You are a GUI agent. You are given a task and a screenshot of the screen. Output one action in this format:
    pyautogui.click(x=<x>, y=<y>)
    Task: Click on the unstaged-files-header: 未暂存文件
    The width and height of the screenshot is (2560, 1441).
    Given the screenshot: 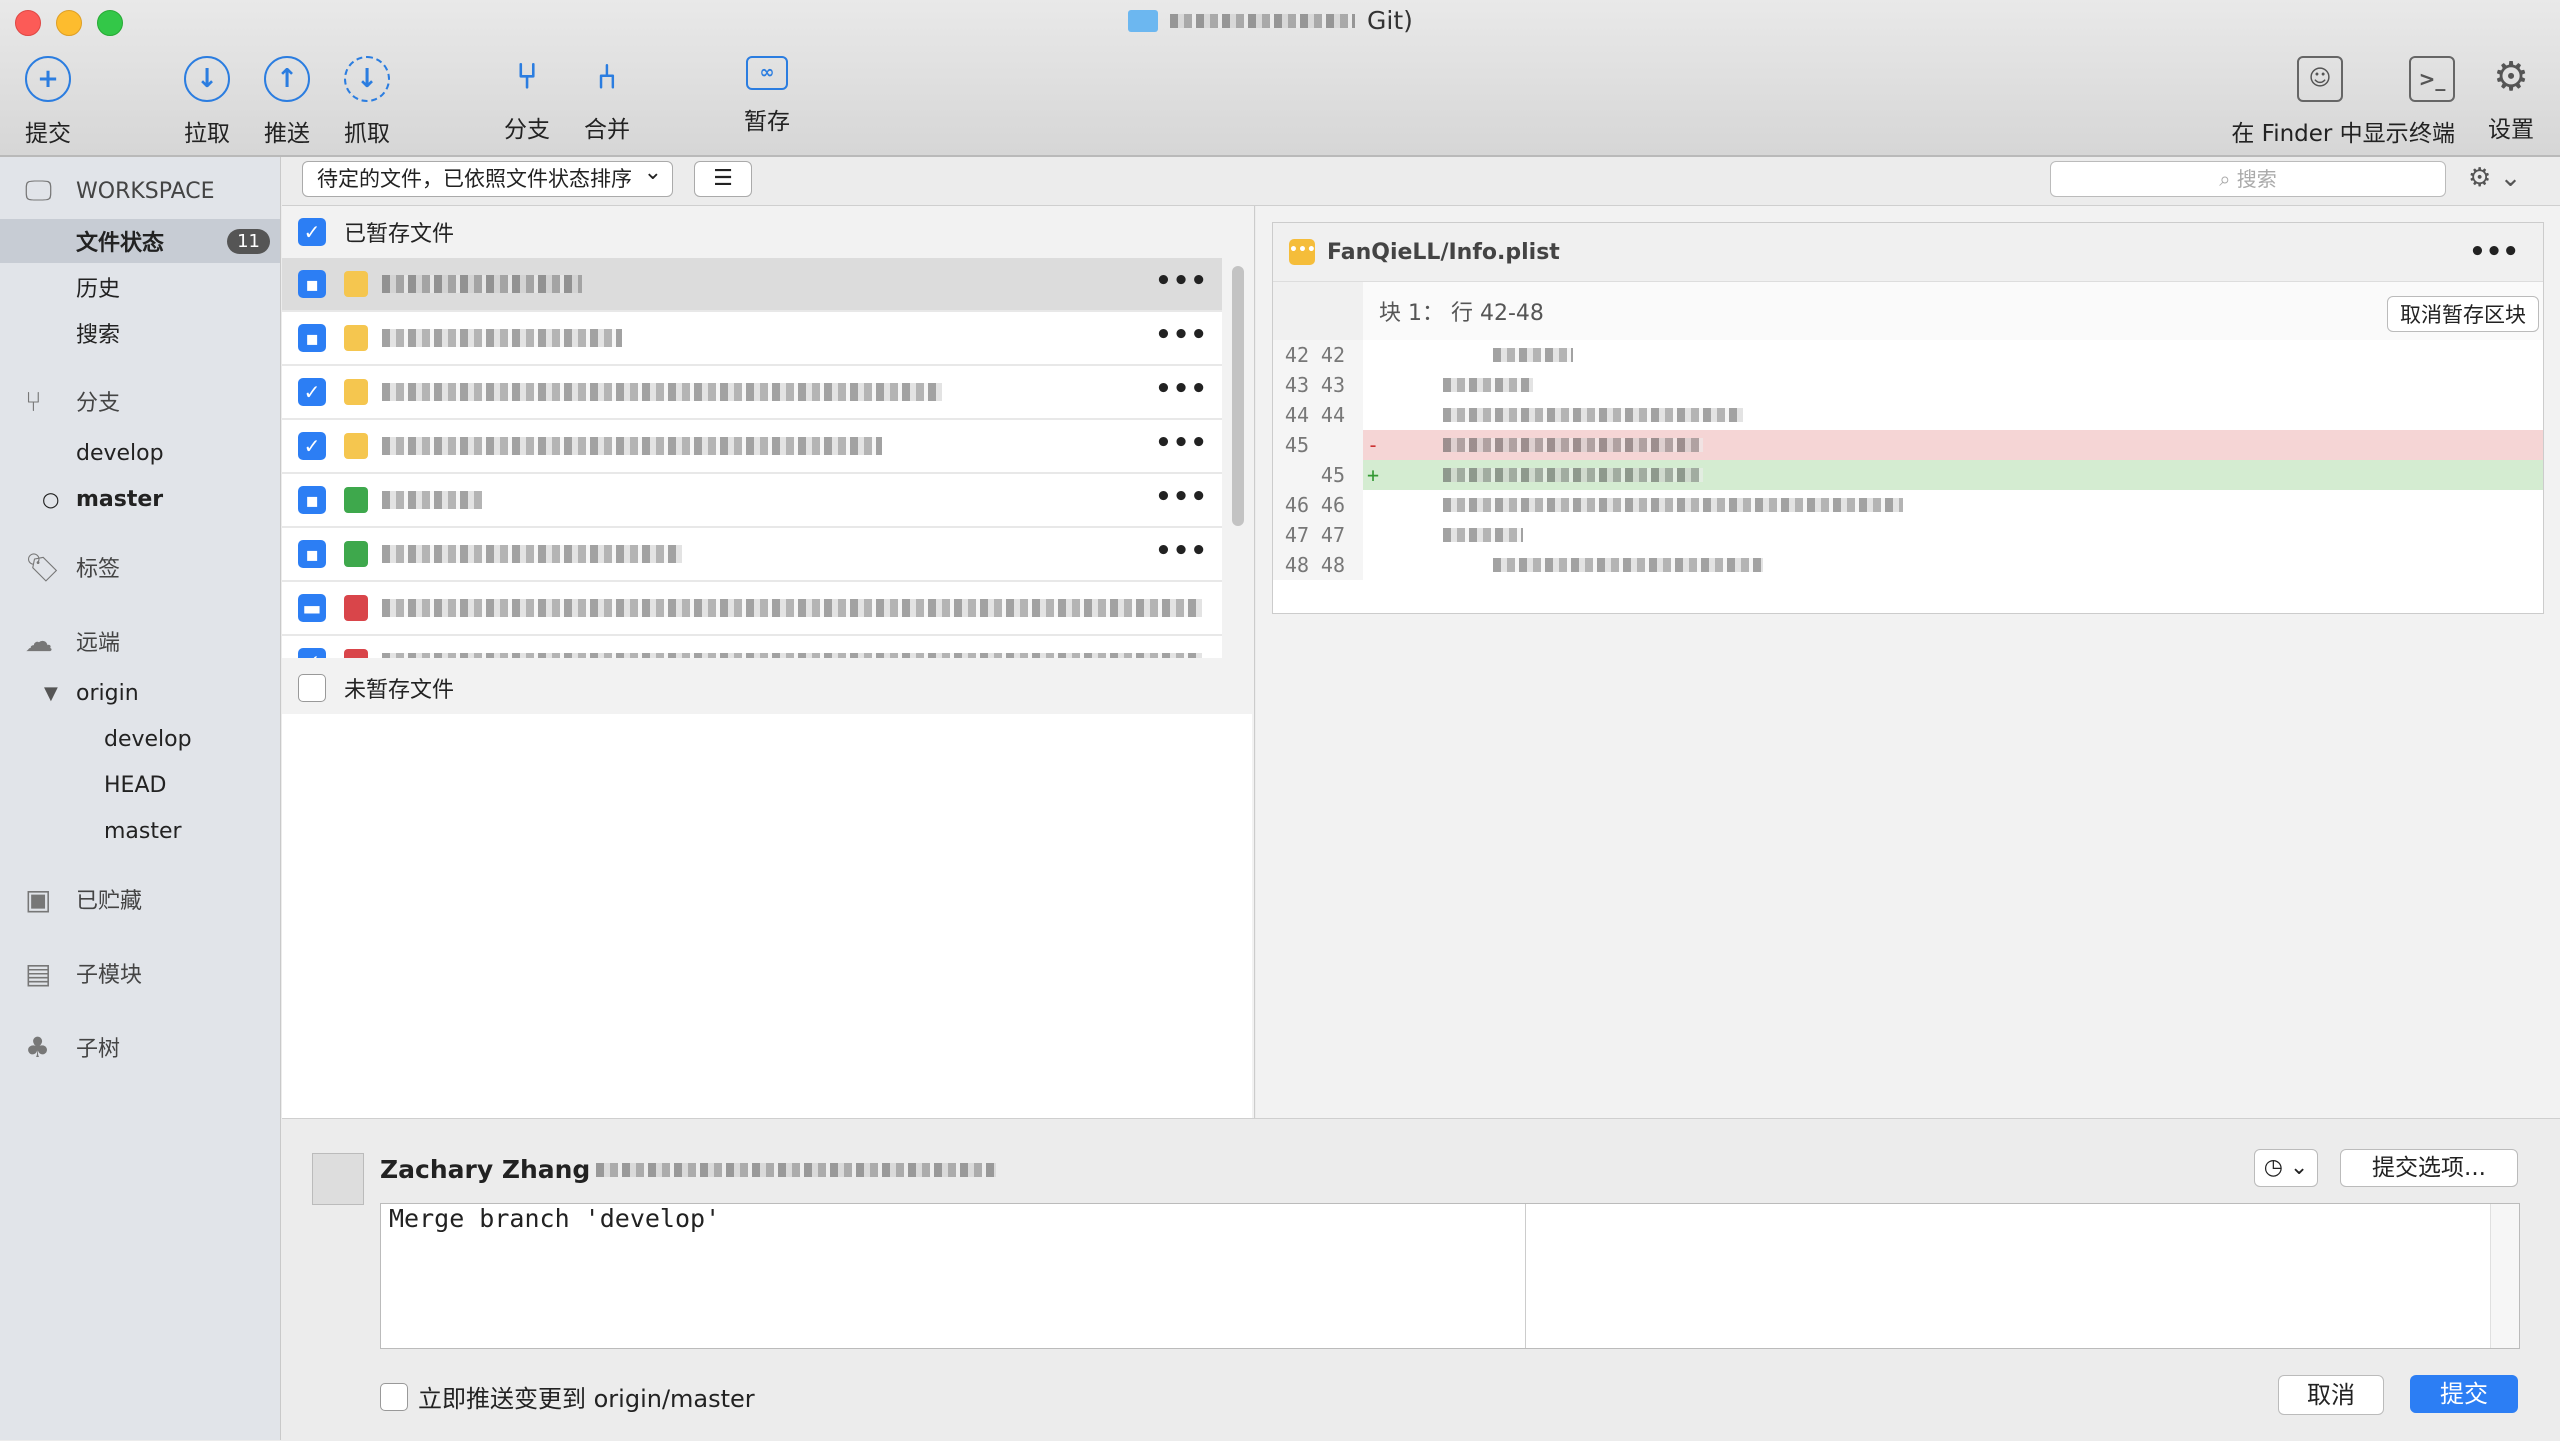 What is the action you would take?
    pyautogui.click(x=767, y=688)
    